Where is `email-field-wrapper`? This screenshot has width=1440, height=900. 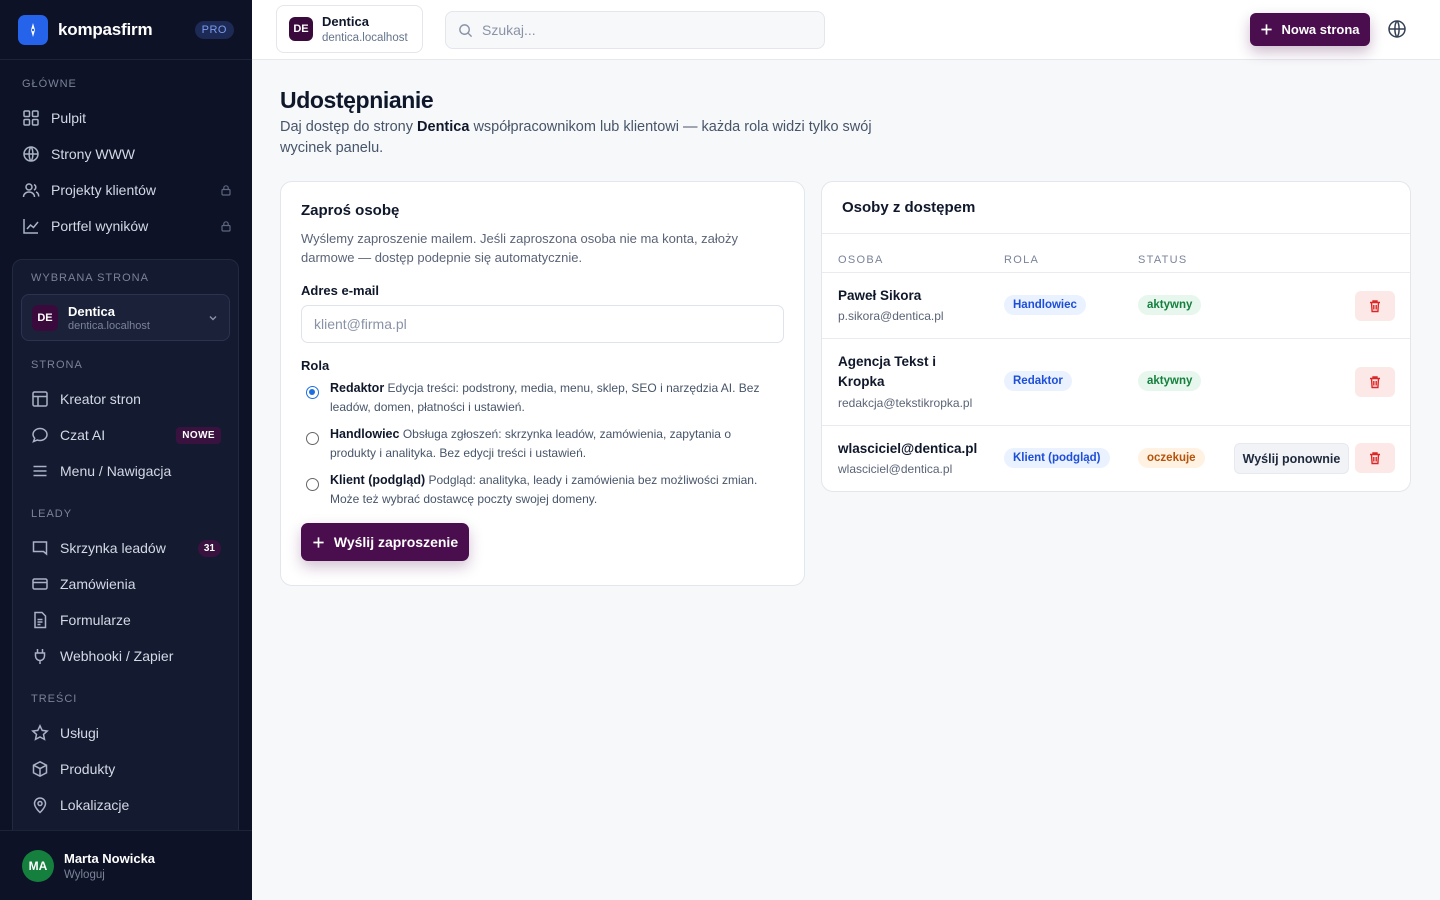
email-field-wrapper is located at coordinates (542, 324).